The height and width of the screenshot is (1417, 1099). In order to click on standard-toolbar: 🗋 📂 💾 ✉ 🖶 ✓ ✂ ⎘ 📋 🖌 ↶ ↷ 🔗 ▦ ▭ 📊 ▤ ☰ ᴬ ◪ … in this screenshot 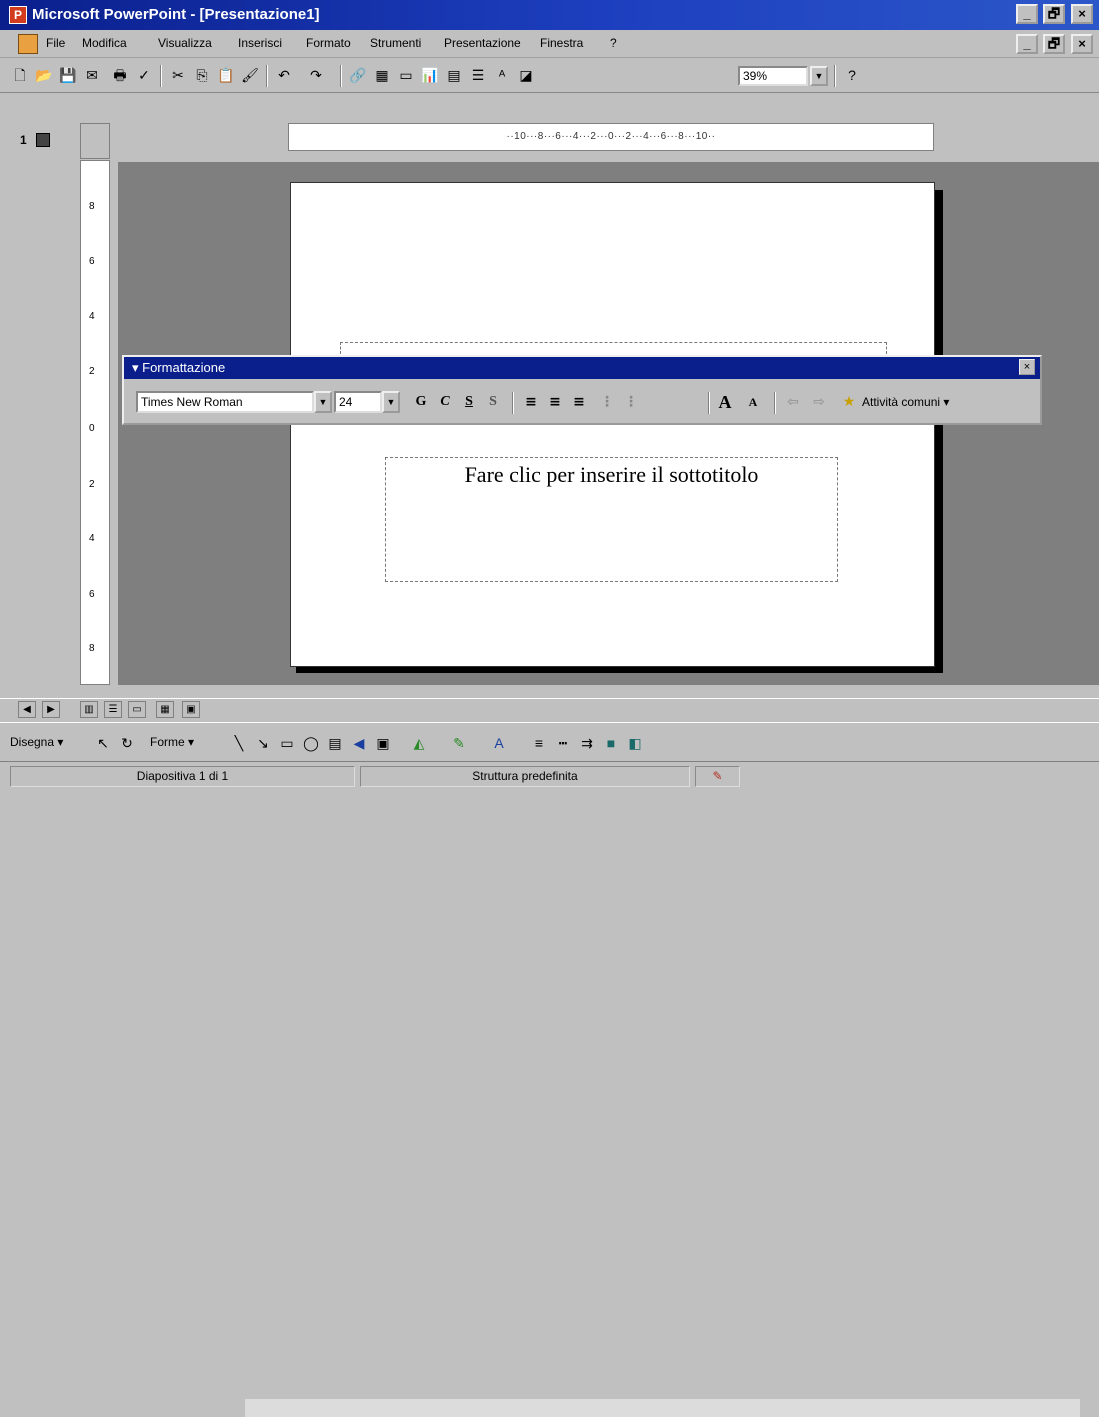, I will do `click(549, 76)`.